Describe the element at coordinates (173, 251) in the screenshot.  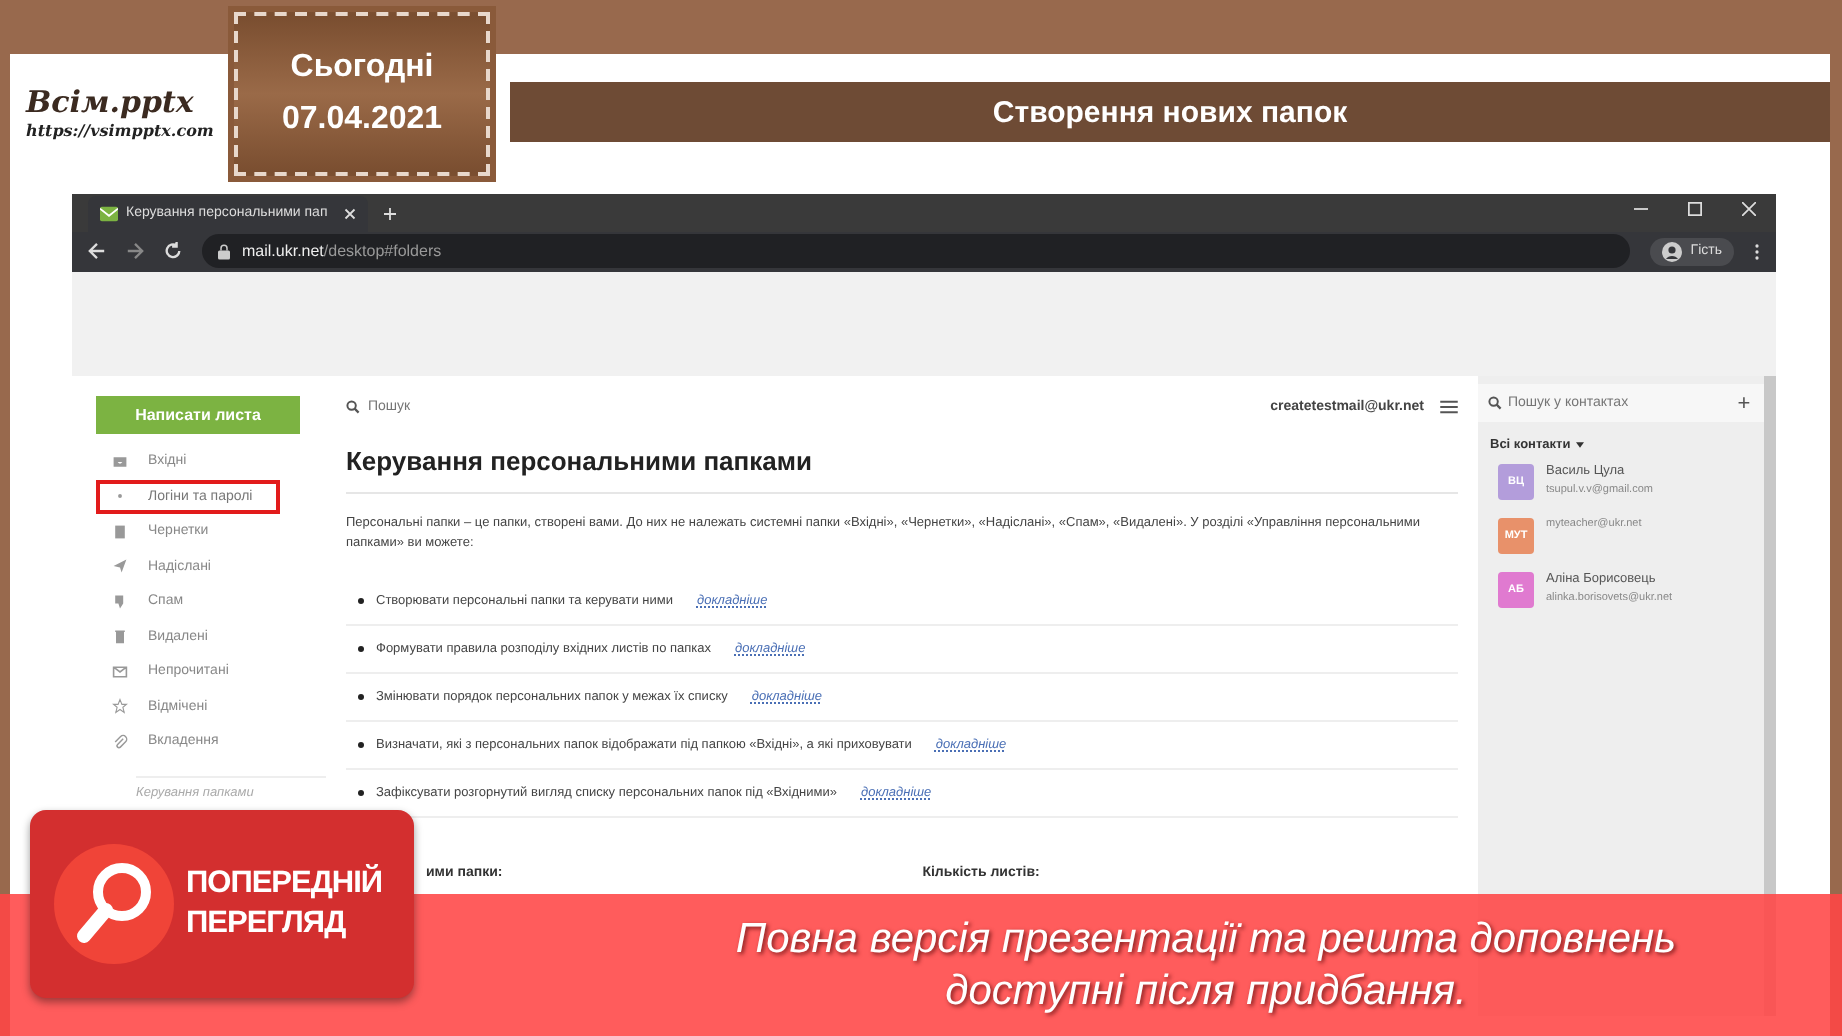
I see `reload-icon` at that location.